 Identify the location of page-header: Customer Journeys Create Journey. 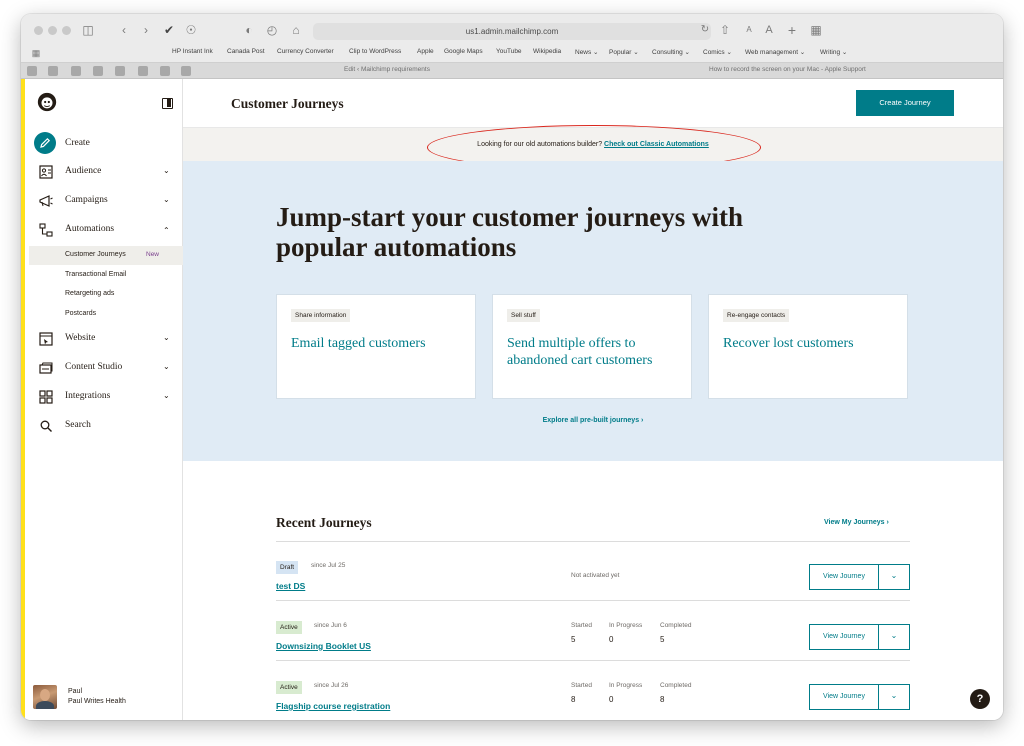
(593, 103).